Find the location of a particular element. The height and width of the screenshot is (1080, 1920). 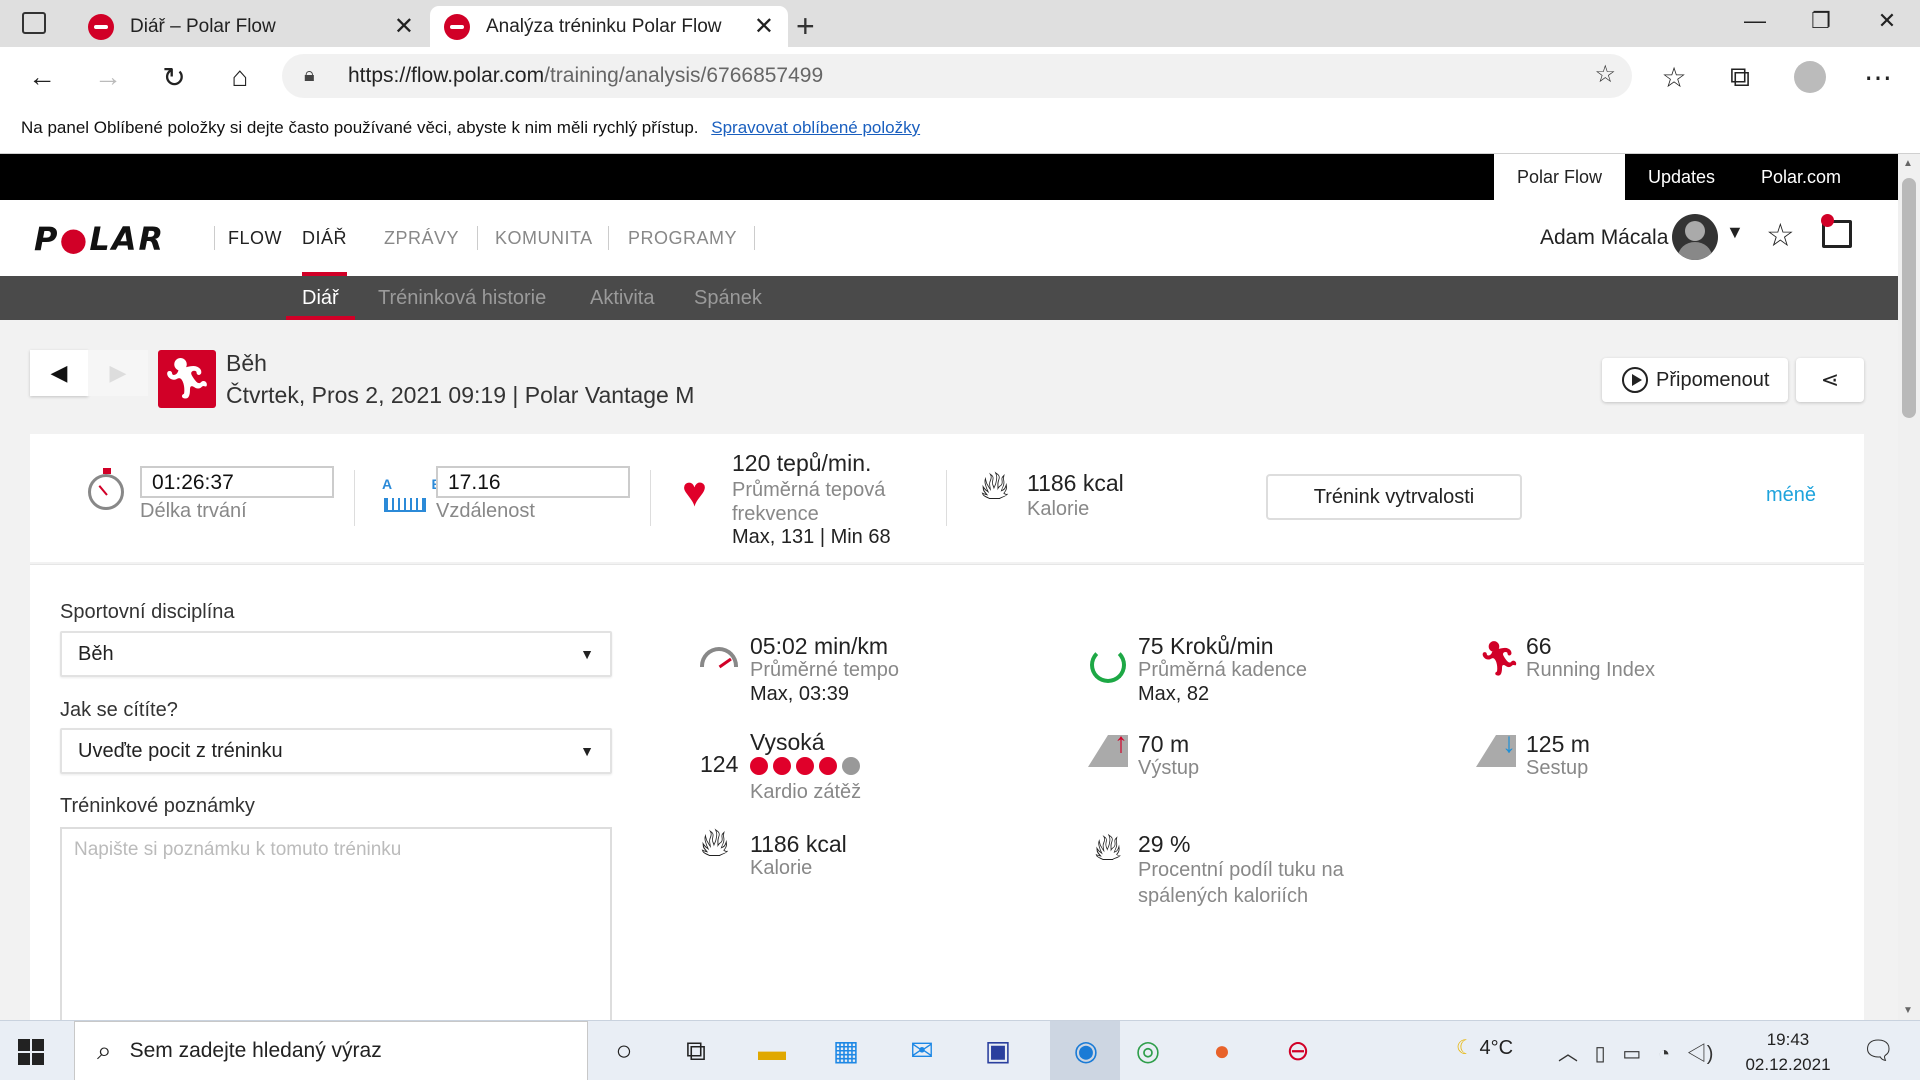

clock-date: 02.12.2021 is located at coordinates (1788, 1064).